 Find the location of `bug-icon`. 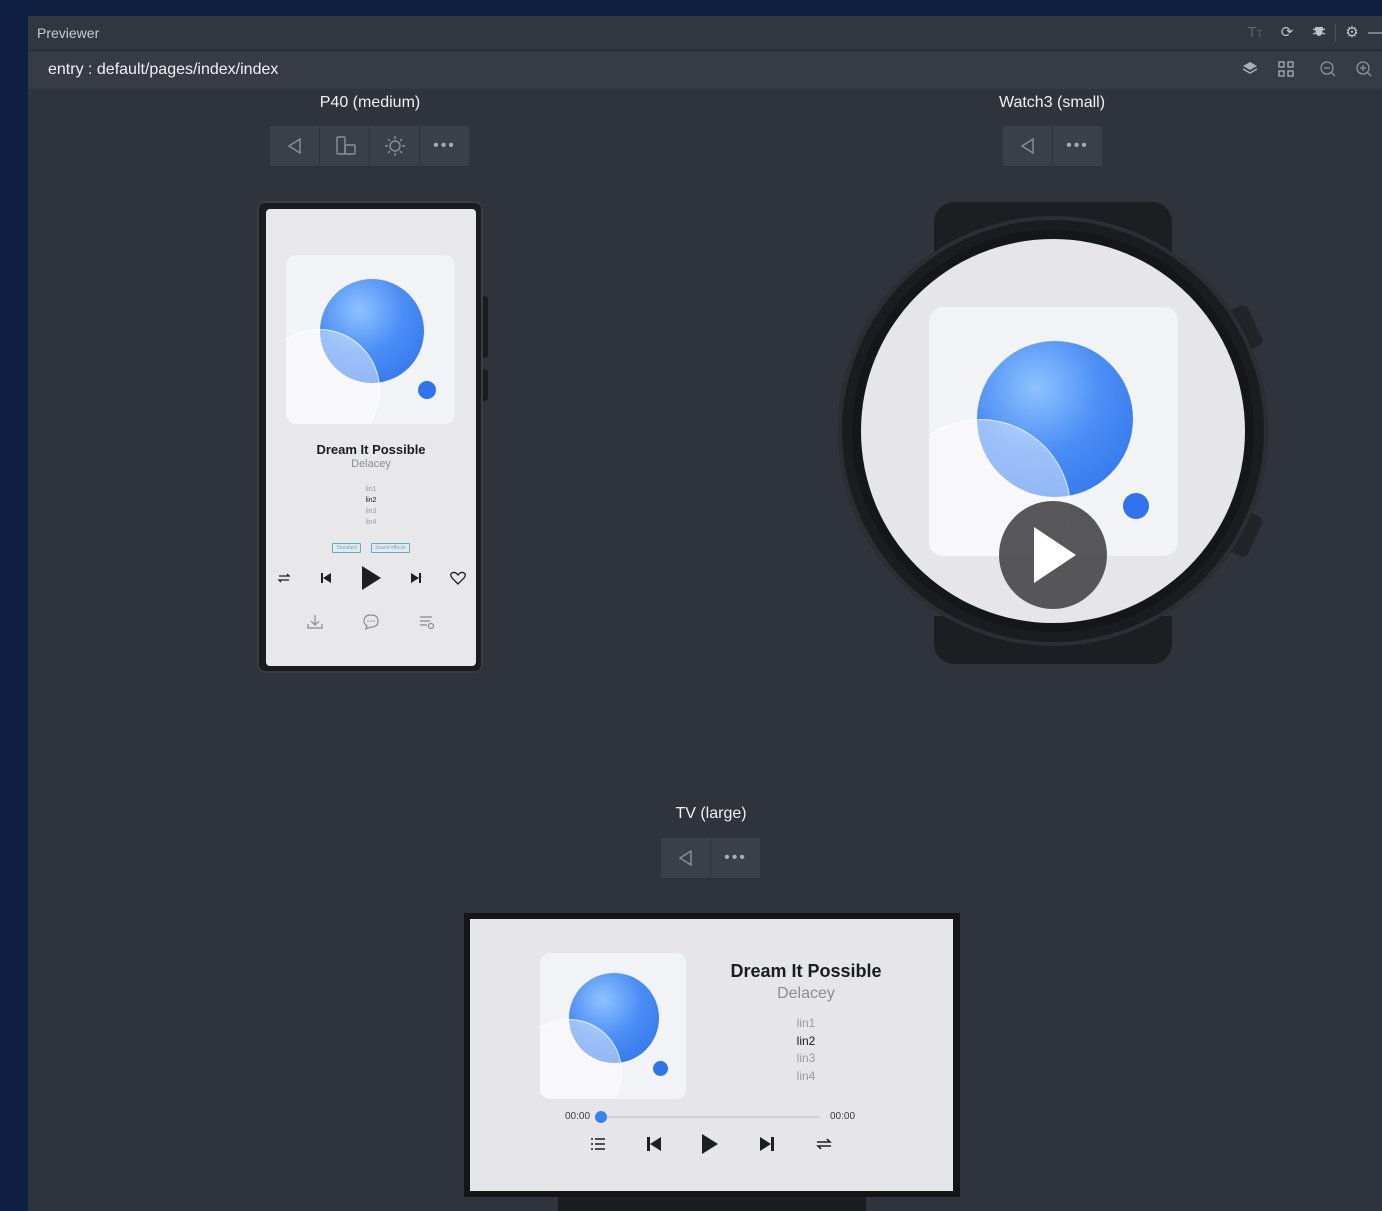

bug-icon is located at coordinates (1319, 33).